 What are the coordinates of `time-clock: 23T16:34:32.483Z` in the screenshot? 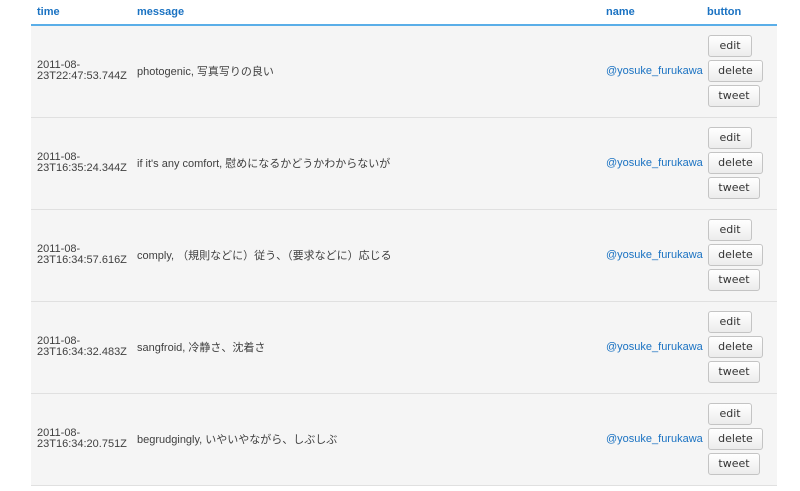 It's located at (82, 352).